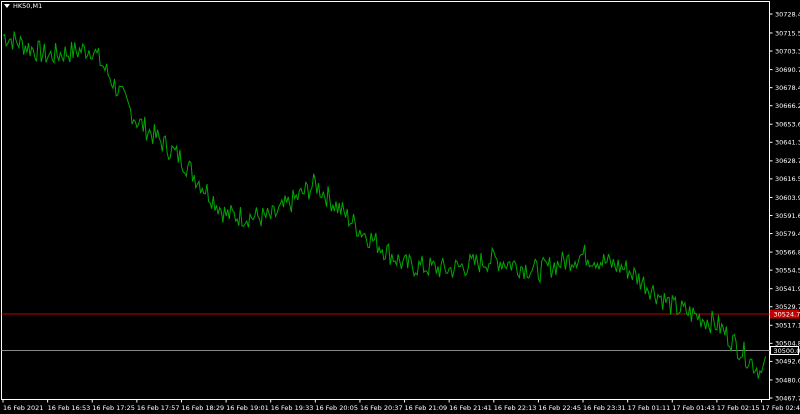  Describe the element at coordinates (69, 408) in the screenshot. I see `x-tick-label: 16 Feb 16:53` at that location.